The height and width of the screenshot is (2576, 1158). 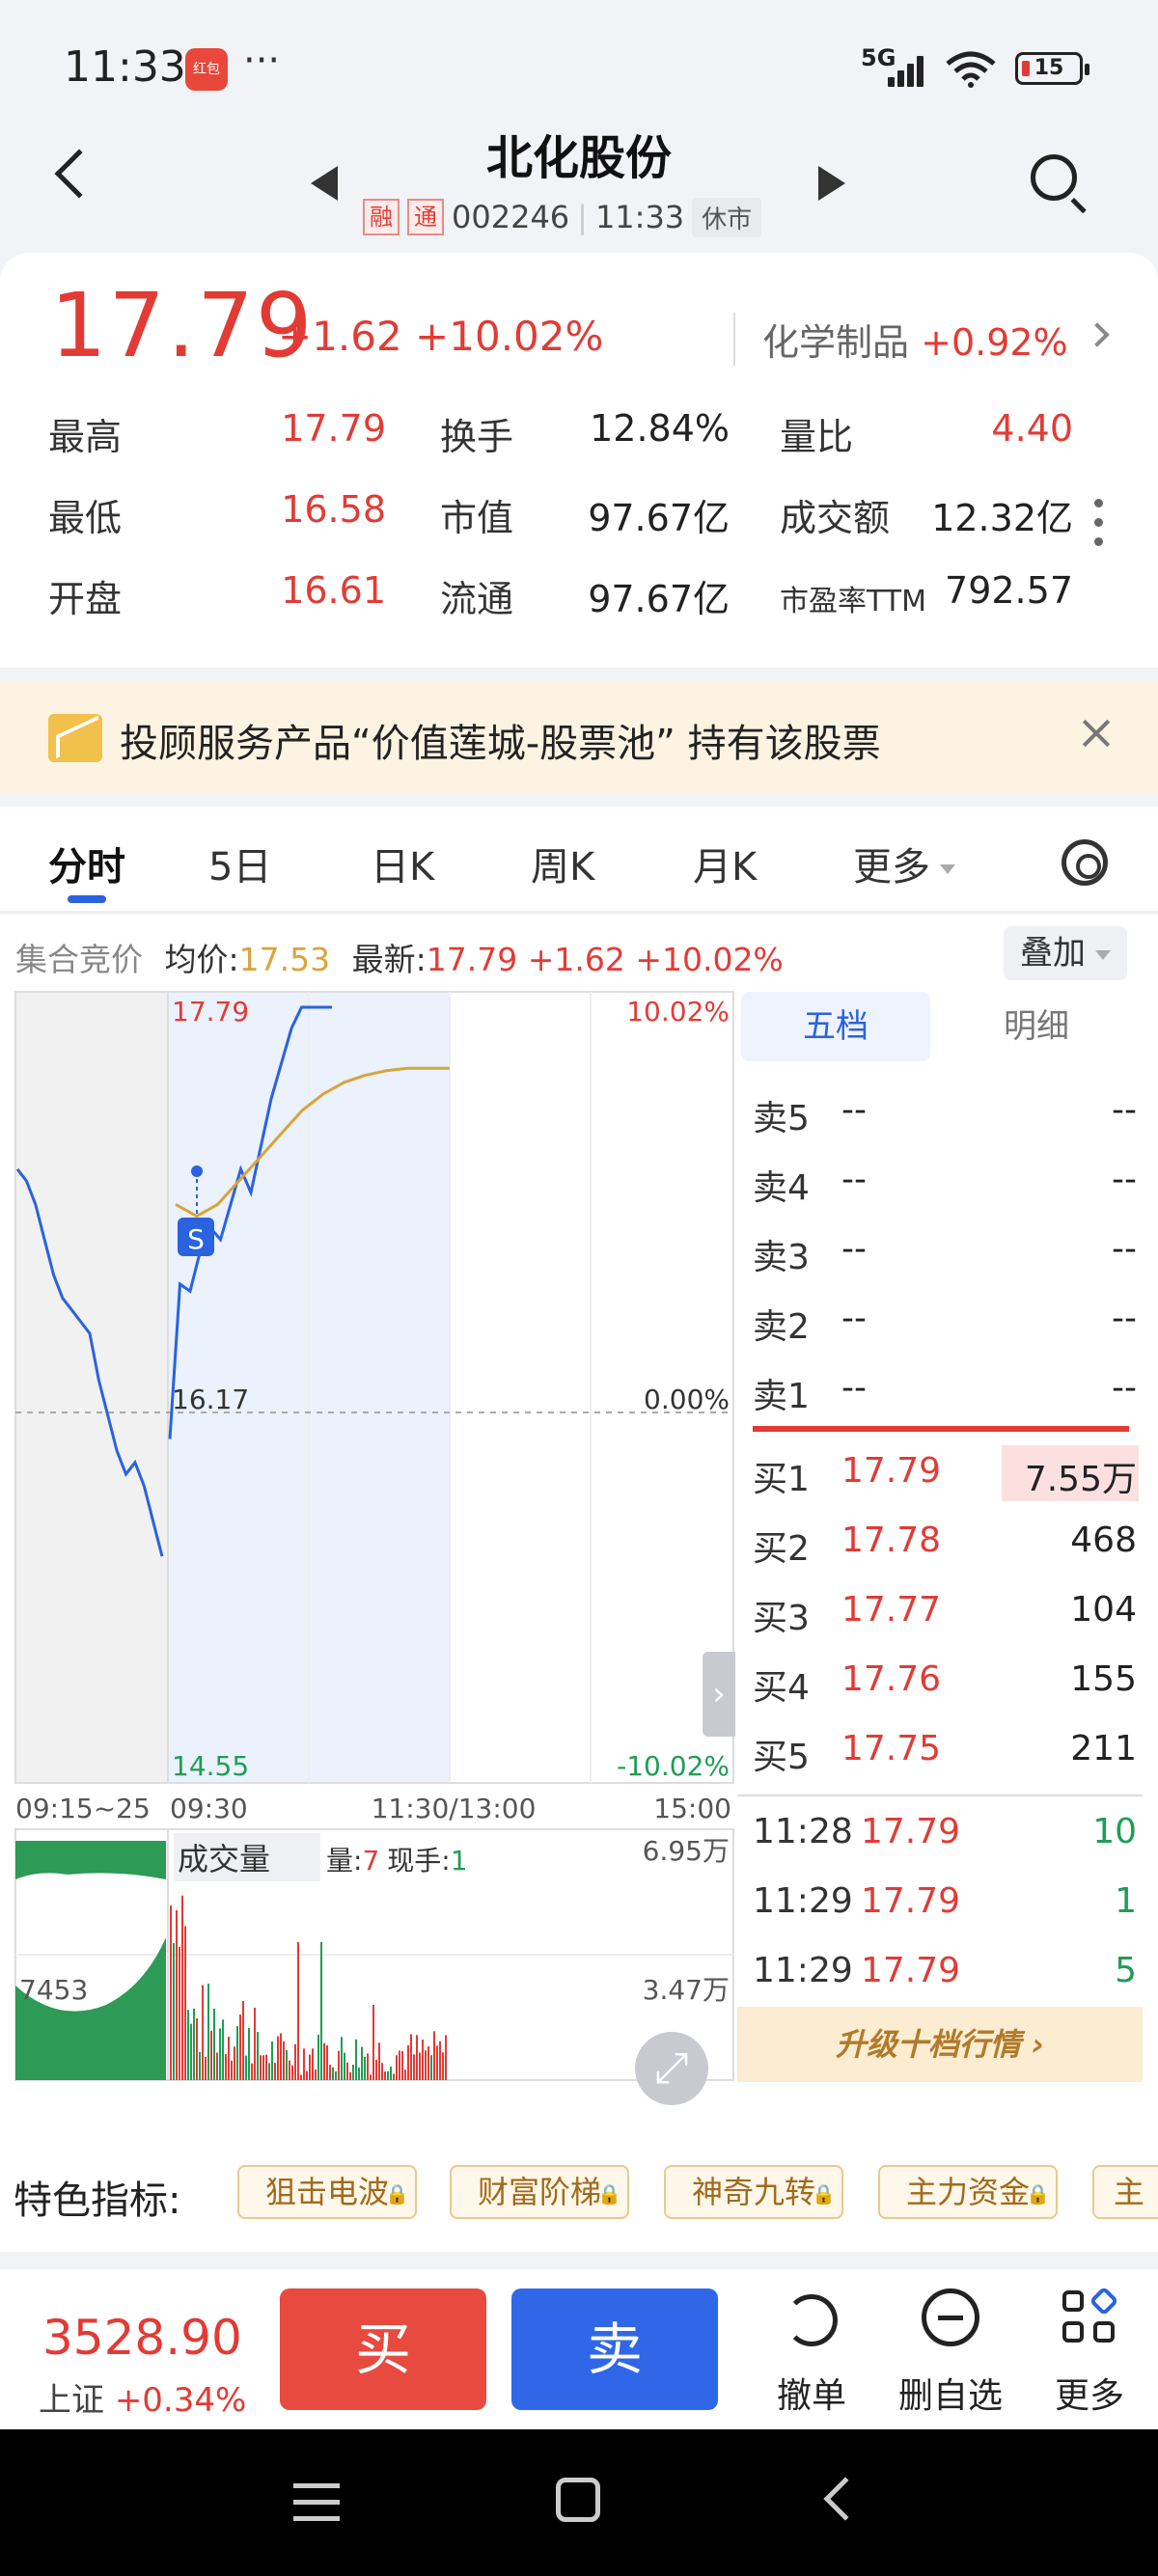 I want to click on gear-icon, so click(x=1085, y=862).